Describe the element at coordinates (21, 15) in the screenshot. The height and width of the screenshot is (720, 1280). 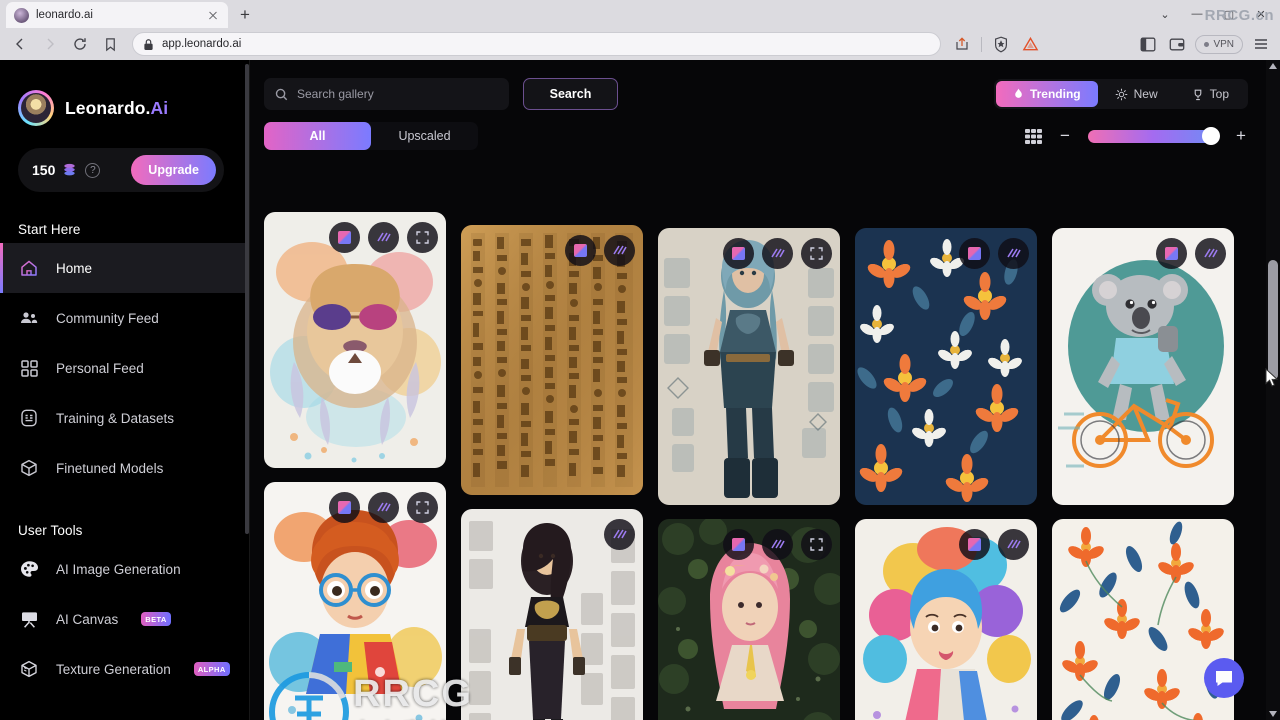
I see `leonardo-favicon-icon` at that location.